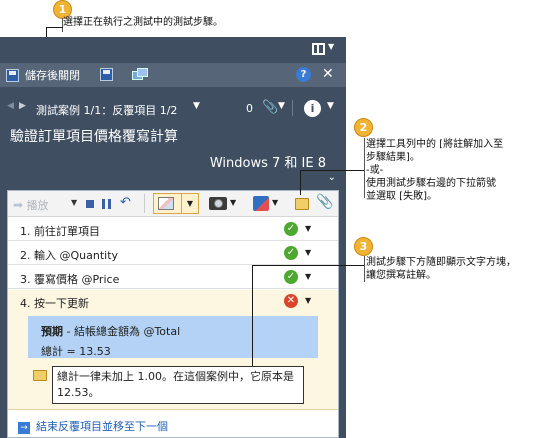  Describe the element at coordinates (332, 177) in the screenshot. I see `collapse-button: ⌄` at that location.